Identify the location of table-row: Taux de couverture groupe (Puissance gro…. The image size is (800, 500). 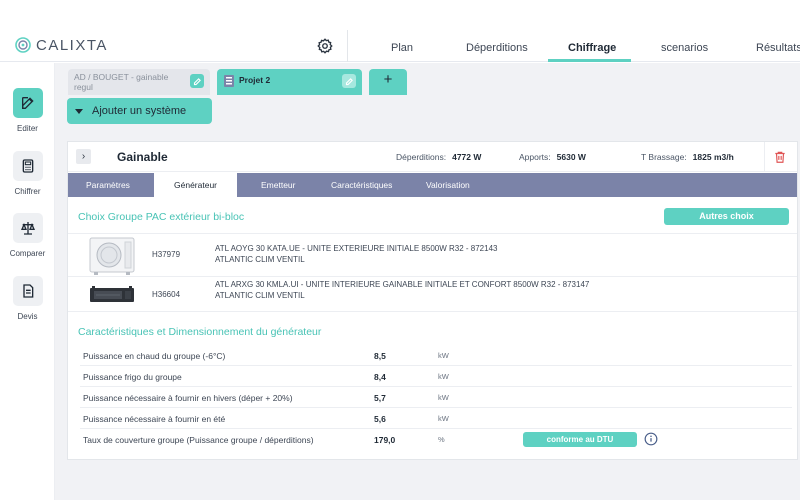
(436, 439).